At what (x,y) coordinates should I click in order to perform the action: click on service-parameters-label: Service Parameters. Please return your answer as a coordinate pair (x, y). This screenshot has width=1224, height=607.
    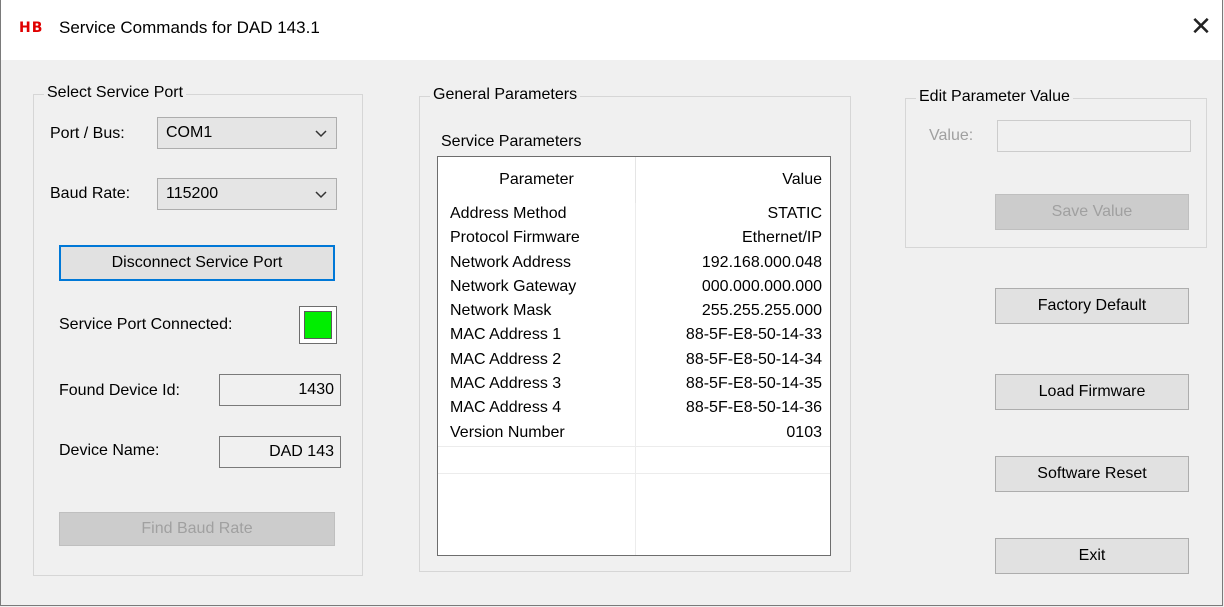
    Looking at the image, I should click on (511, 141).